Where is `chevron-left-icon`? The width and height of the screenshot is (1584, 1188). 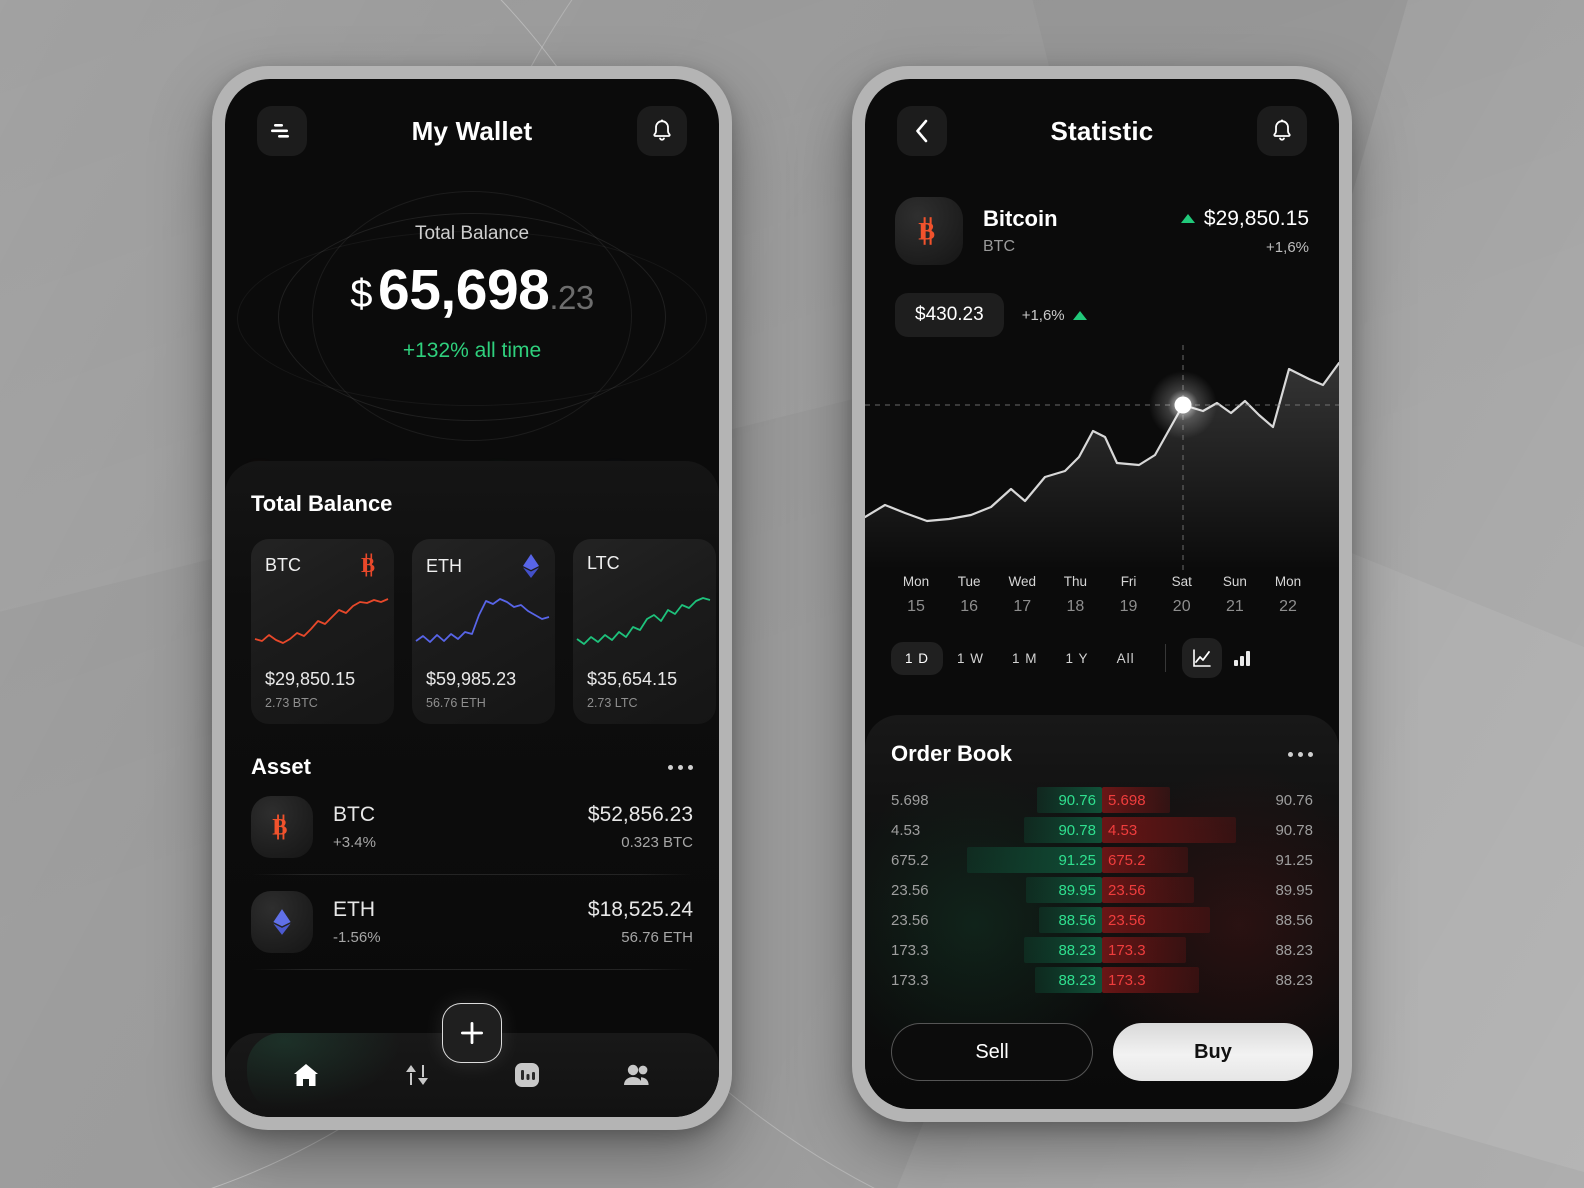 chevron-left-icon is located at coordinates (922, 131).